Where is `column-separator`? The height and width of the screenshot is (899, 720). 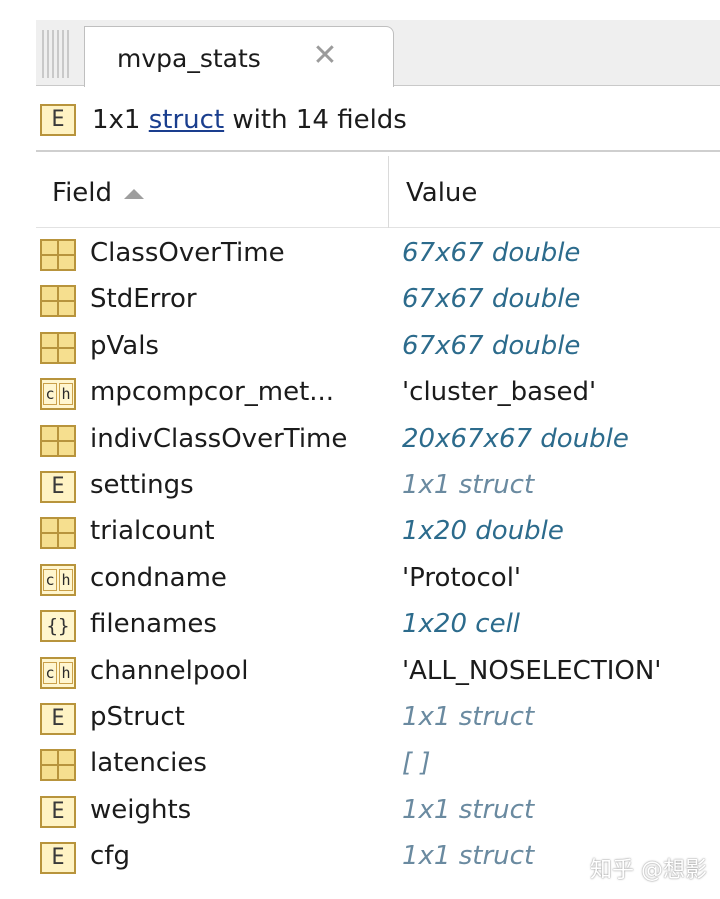
column-separator is located at coordinates (388, 192).